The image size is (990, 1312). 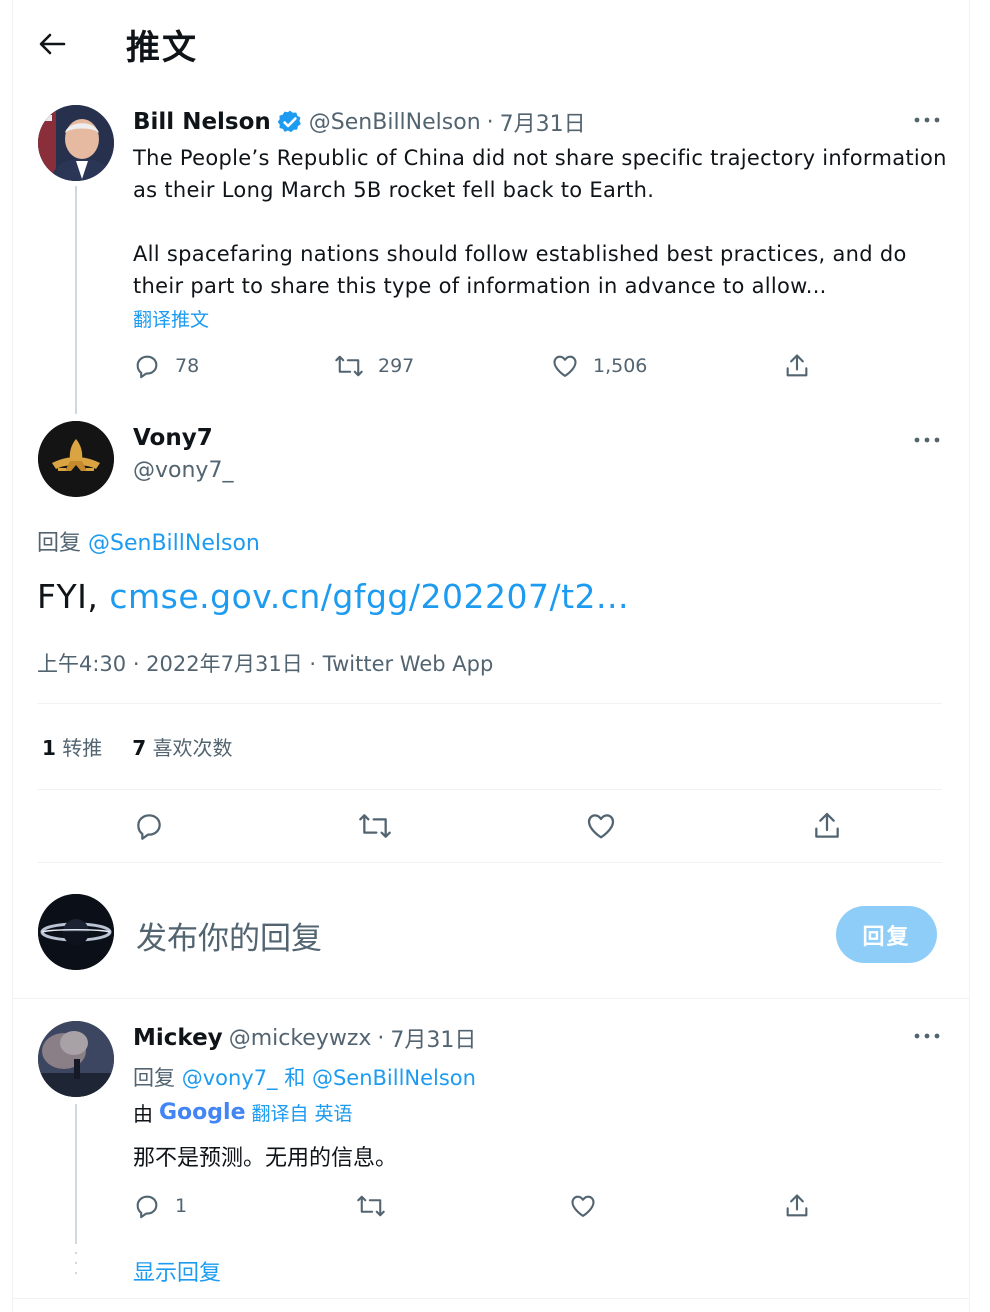 I want to click on avatar-planet-icon, so click(x=76, y=932).